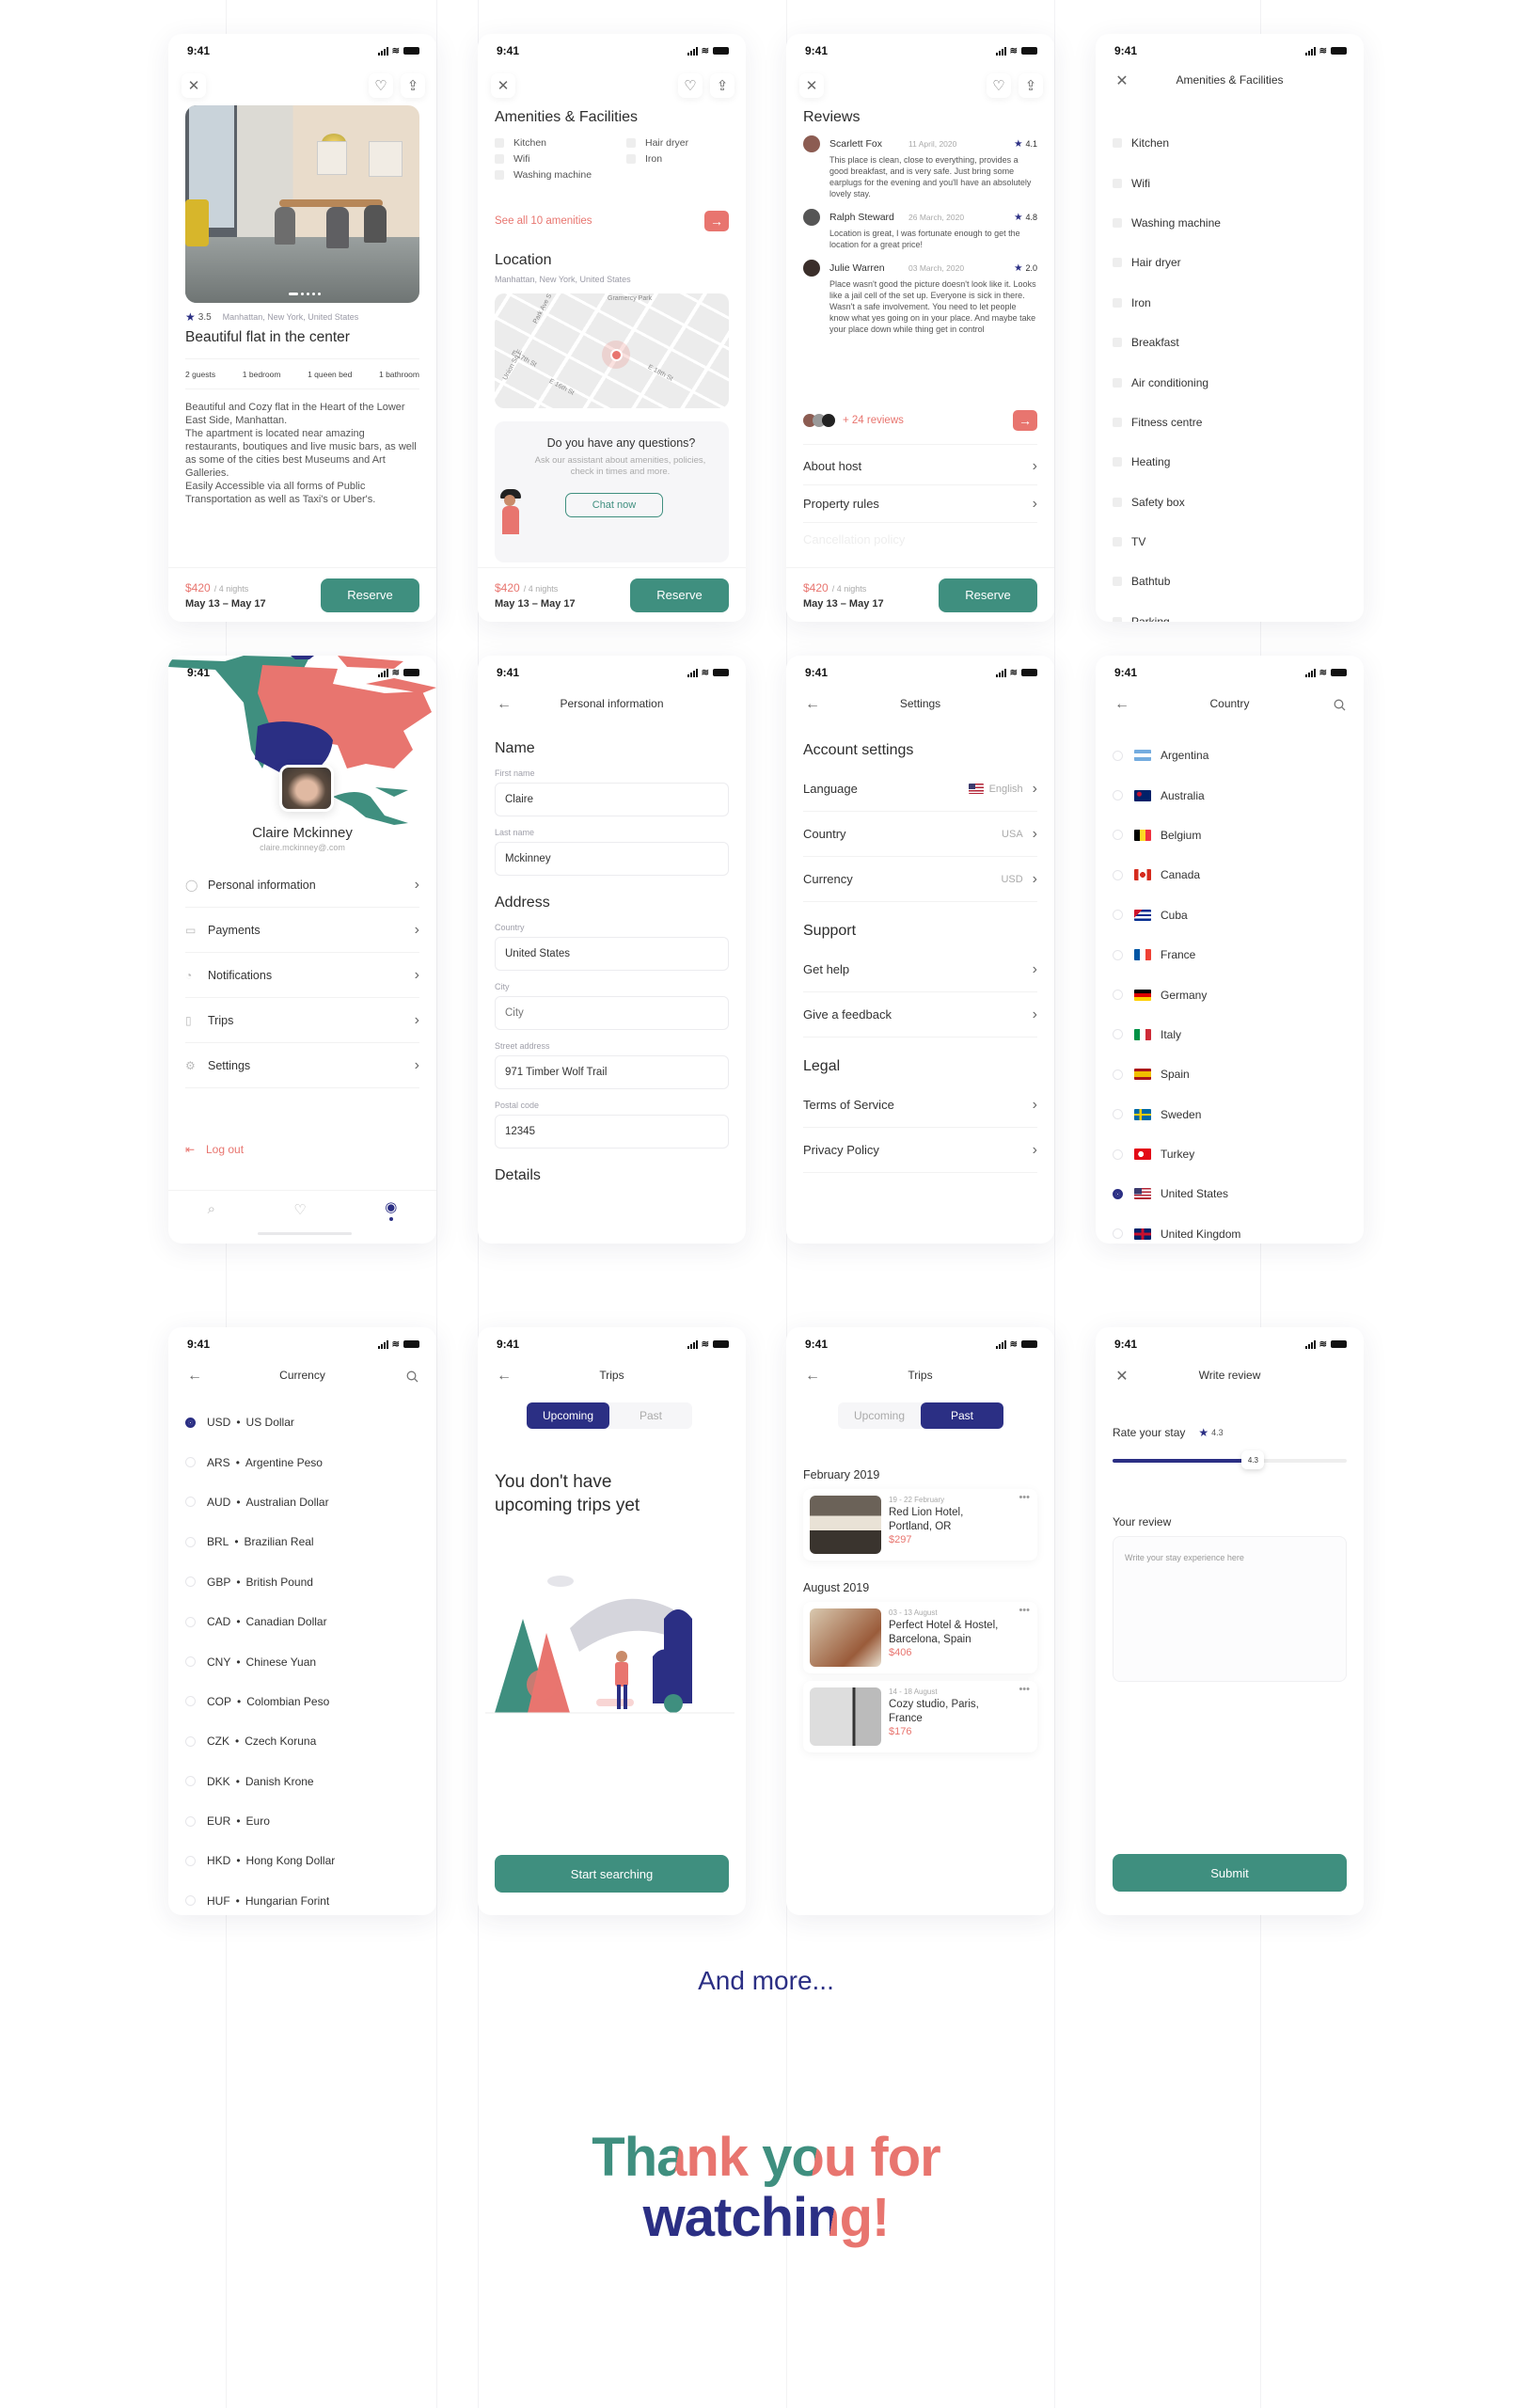 This screenshot has width=1532, height=2408. Describe the element at coordinates (612, 1874) in the screenshot. I see `start-searching-button: Start searching` at that location.